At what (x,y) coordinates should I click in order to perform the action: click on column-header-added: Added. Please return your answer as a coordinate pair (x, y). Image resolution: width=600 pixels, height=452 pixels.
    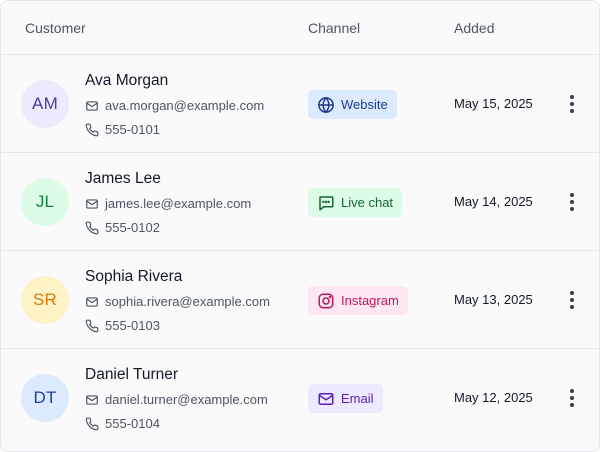
    Looking at the image, I should click on (474, 28).